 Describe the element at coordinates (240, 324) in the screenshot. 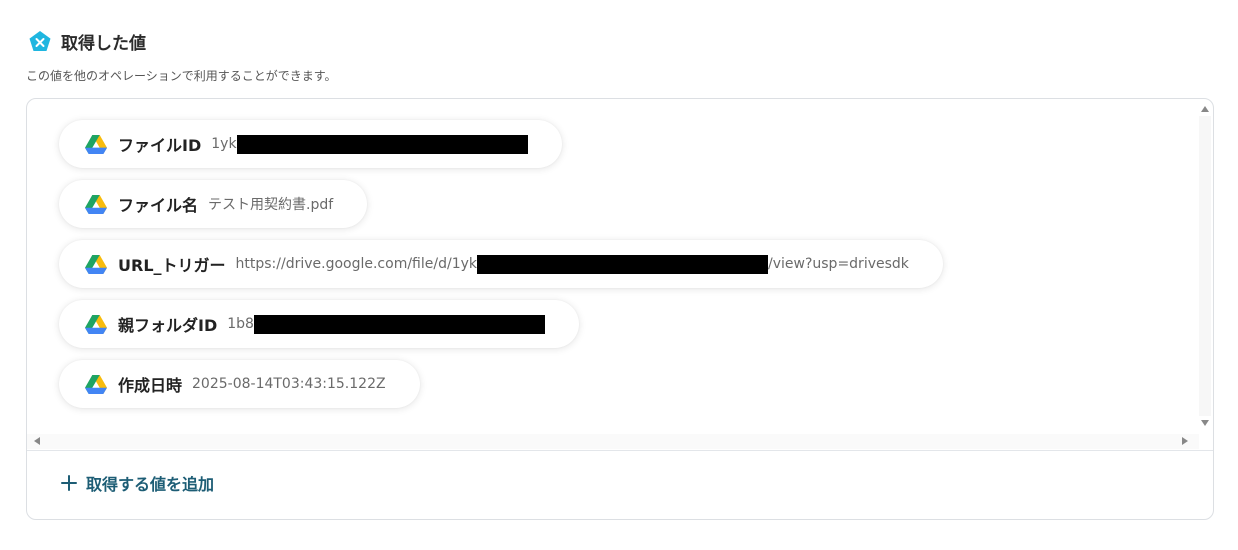

I see `value-prefix: 1b8` at that location.